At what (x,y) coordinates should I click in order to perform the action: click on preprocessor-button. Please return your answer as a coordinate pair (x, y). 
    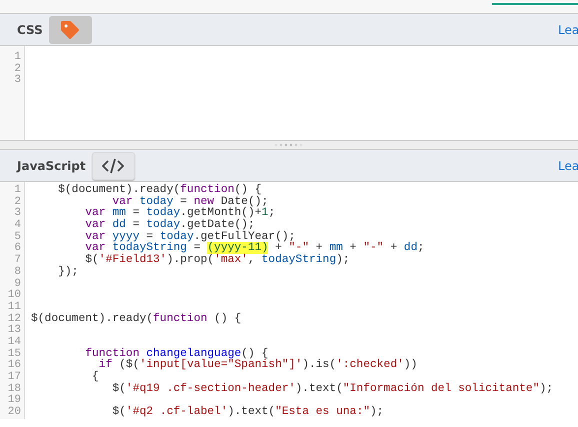
    Looking at the image, I should click on (70, 30).